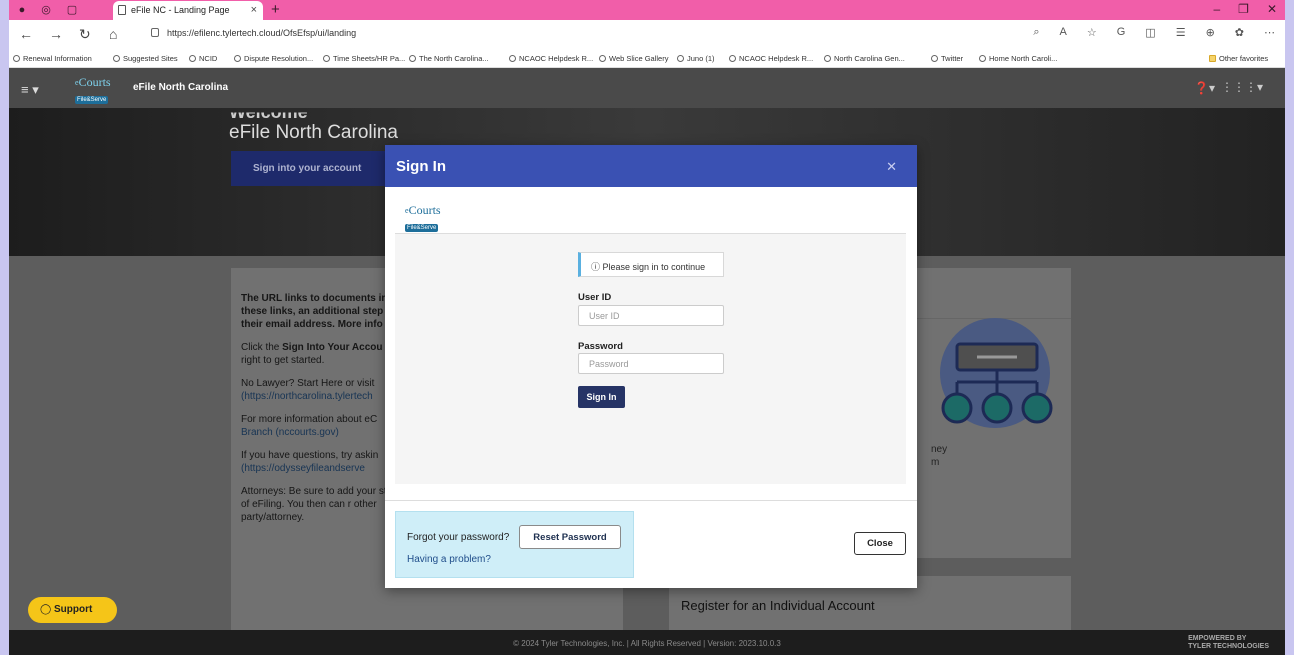 The image size is (1294, 655). What do you see at coordinates (56, 34) in the screenshot?
I see `forward-icon: →` at bounding box center [56, 34].